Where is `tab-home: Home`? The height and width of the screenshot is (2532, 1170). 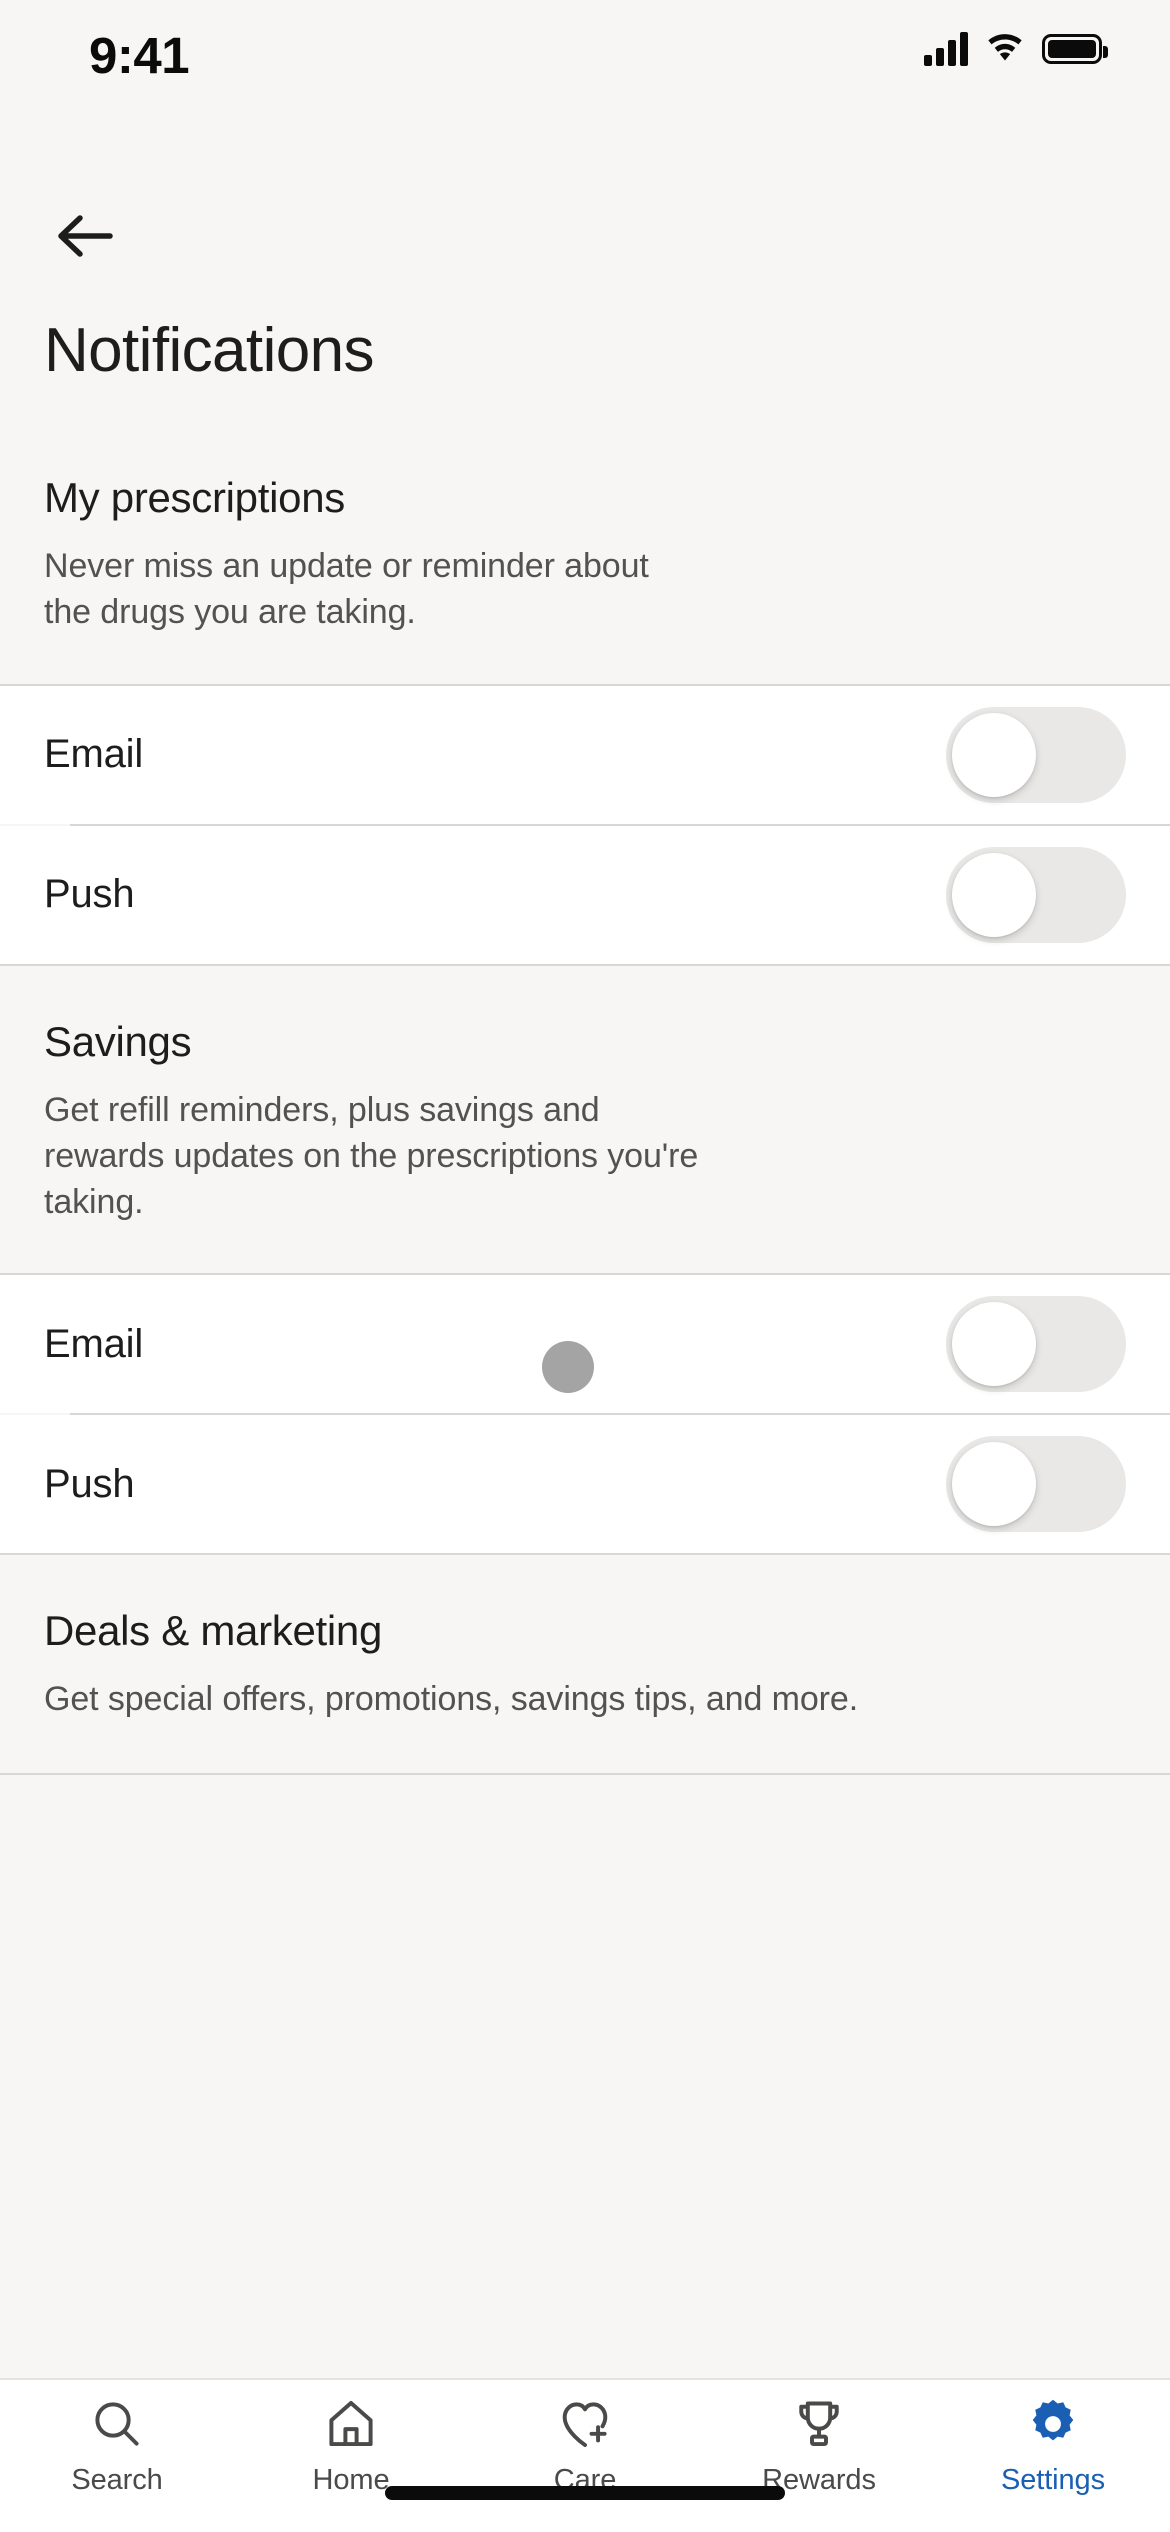 tab-home: Home is located at coordinates (351, 2446).